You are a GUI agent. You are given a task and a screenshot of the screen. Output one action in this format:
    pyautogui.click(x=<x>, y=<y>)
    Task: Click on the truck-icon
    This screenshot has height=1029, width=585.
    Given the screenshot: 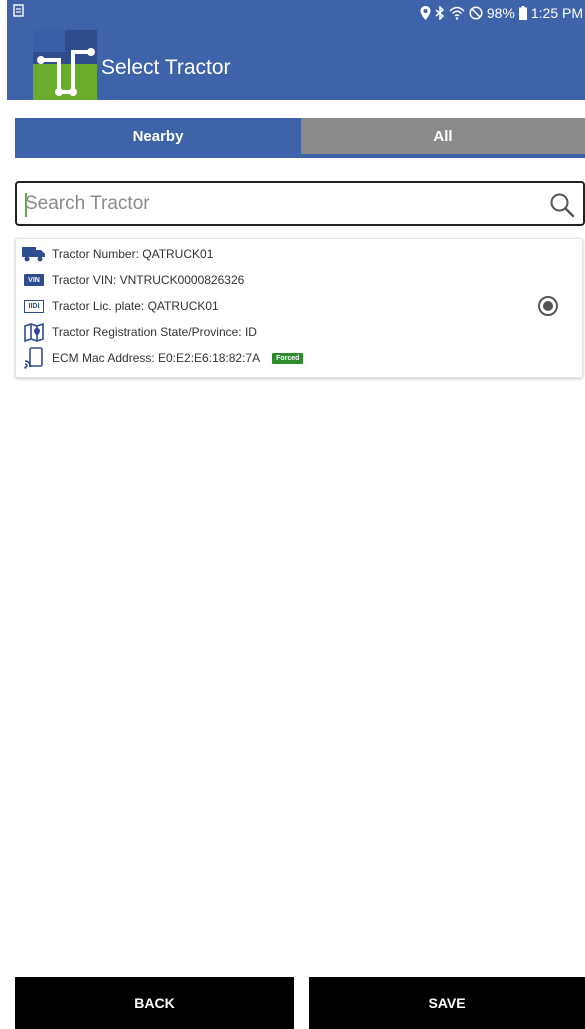 What is the action you would take?
    pyautogui.click(x=34, y=254)
    